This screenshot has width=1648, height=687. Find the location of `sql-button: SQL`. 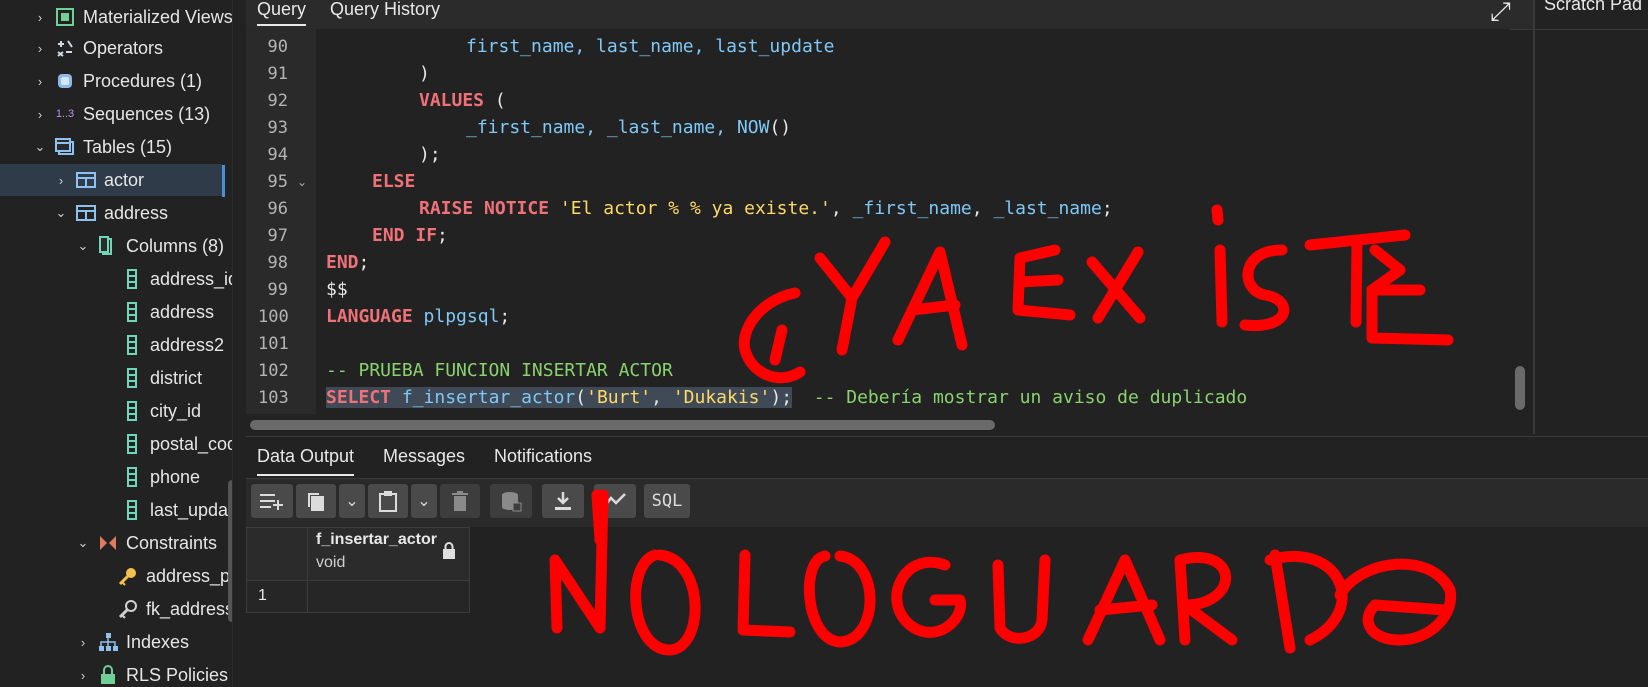

sql-button: SQL is located at coordinates (667, 501).